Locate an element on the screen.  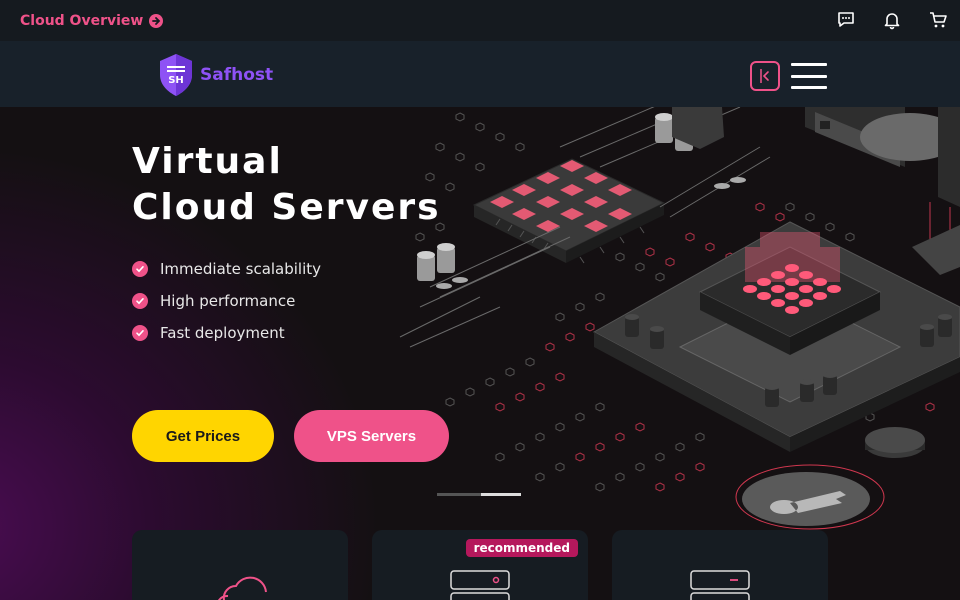
carousel-indicator is located at coordinates (479, 494).